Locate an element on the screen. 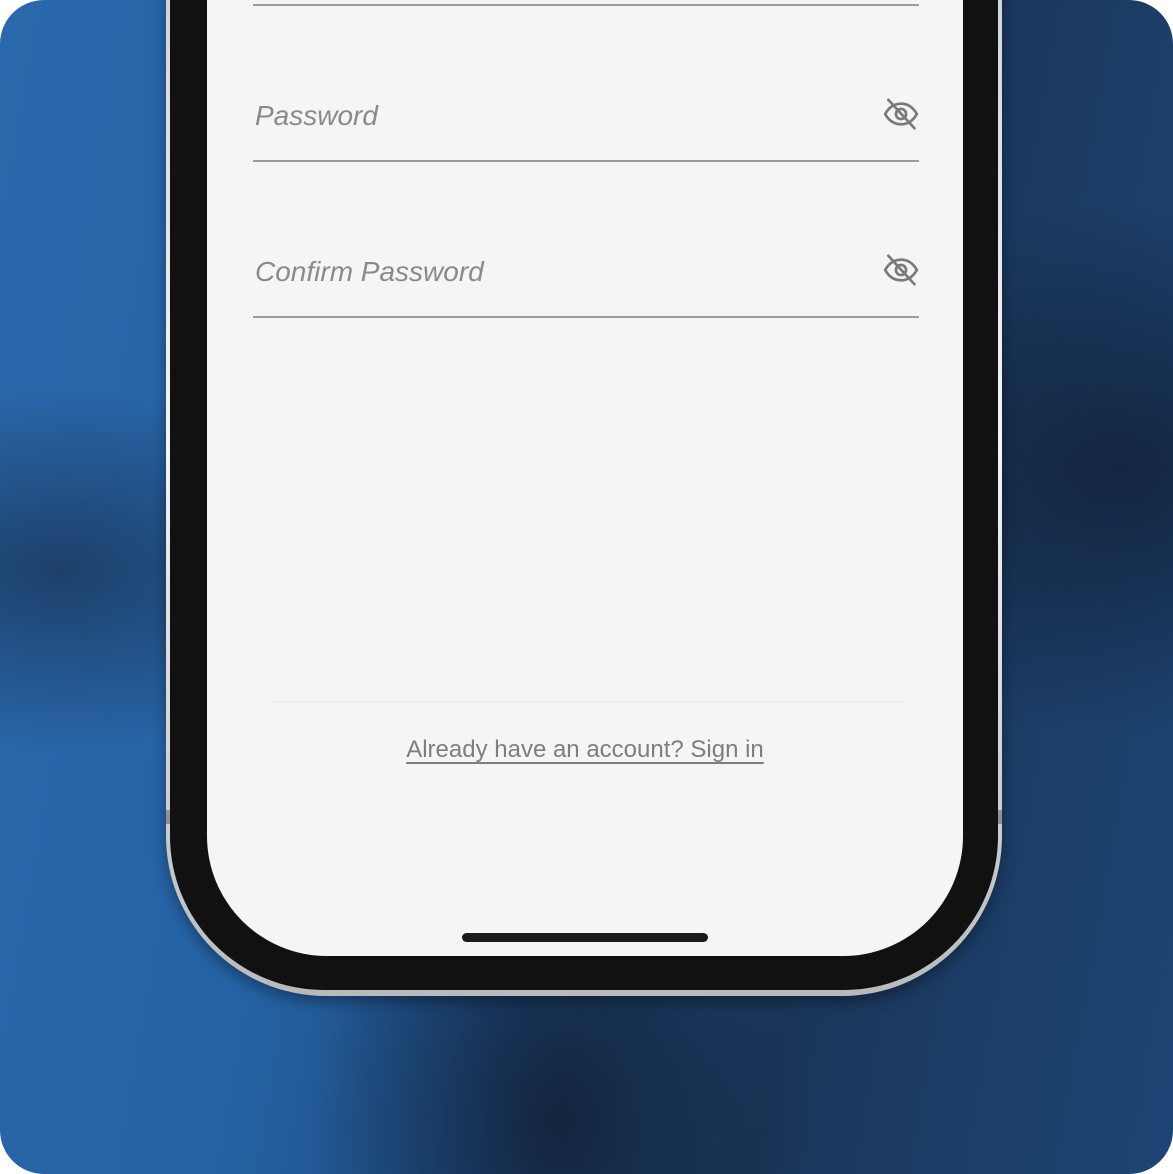 The height and width of the screenshot is (1174, 1173). previous-field-underline is located at coordinates (586, 3).